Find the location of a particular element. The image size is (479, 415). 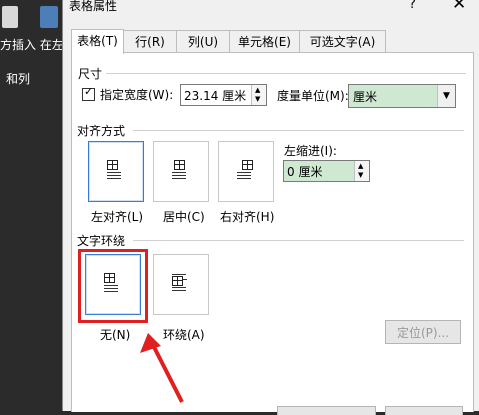

annotation-arrow-icon is located at coordinates (162, 368).